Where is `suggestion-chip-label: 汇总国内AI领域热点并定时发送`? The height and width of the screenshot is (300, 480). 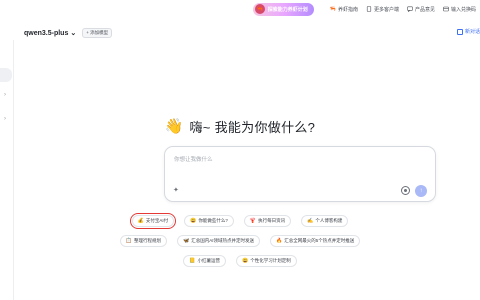
suggestion-chip-label: 汇总国内AI领域热点并定时发送 is located at coordinates (222, 240).